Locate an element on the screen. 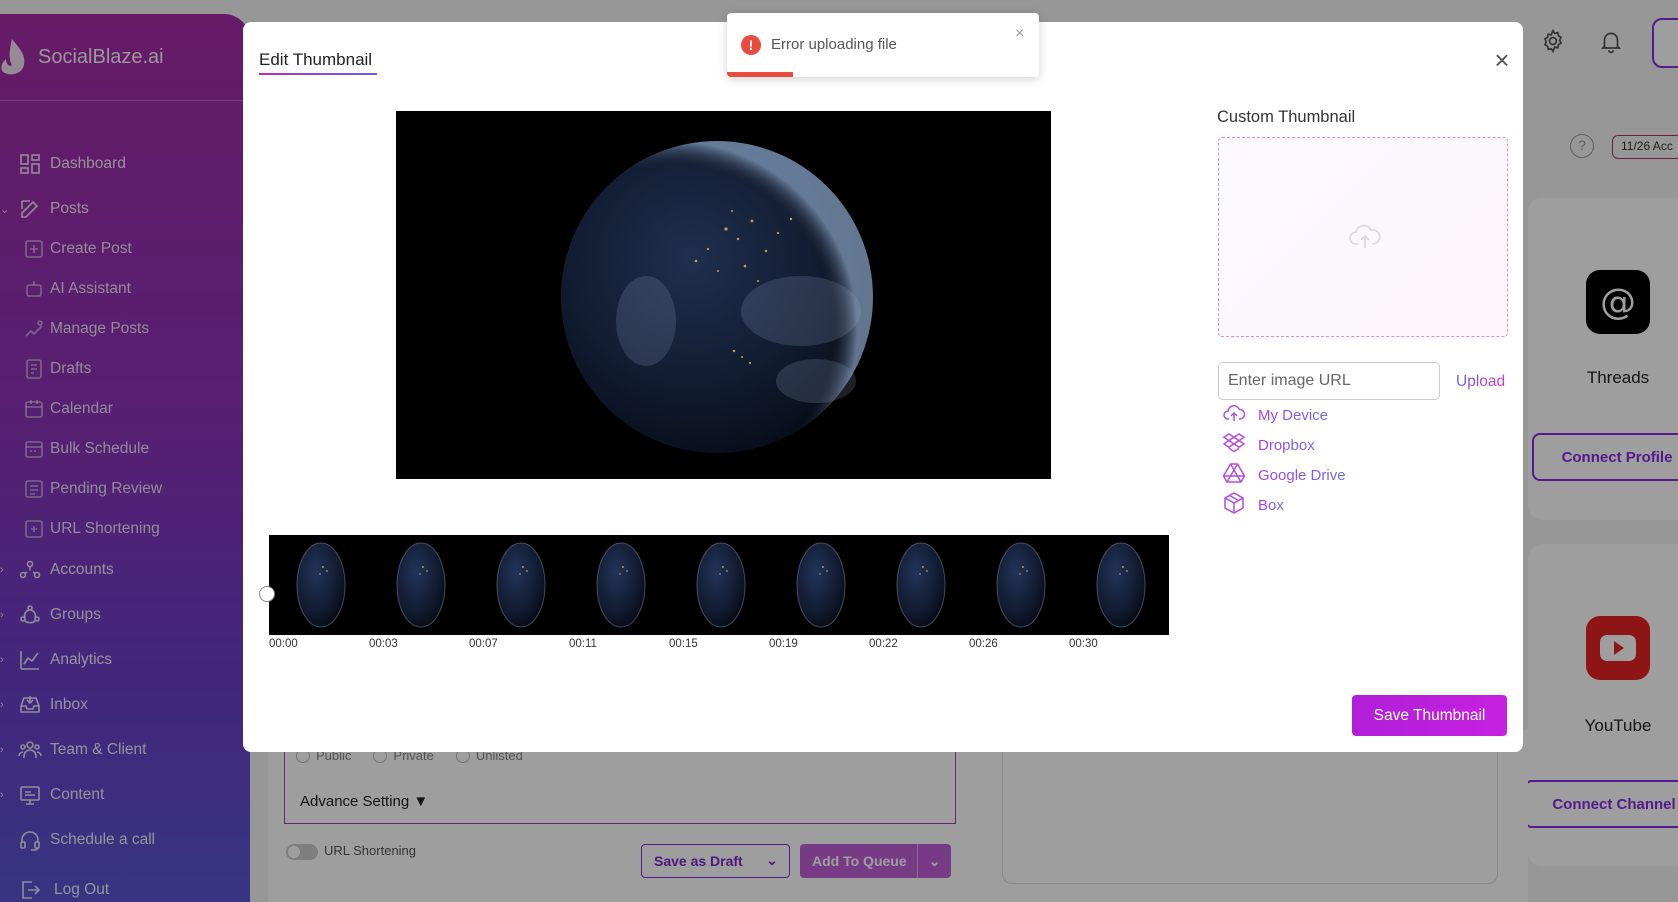 Image resolution: width=1678 pixels, height=902 pixels. source-google-drive: Google Drive is located at coordinates (1284, 475).